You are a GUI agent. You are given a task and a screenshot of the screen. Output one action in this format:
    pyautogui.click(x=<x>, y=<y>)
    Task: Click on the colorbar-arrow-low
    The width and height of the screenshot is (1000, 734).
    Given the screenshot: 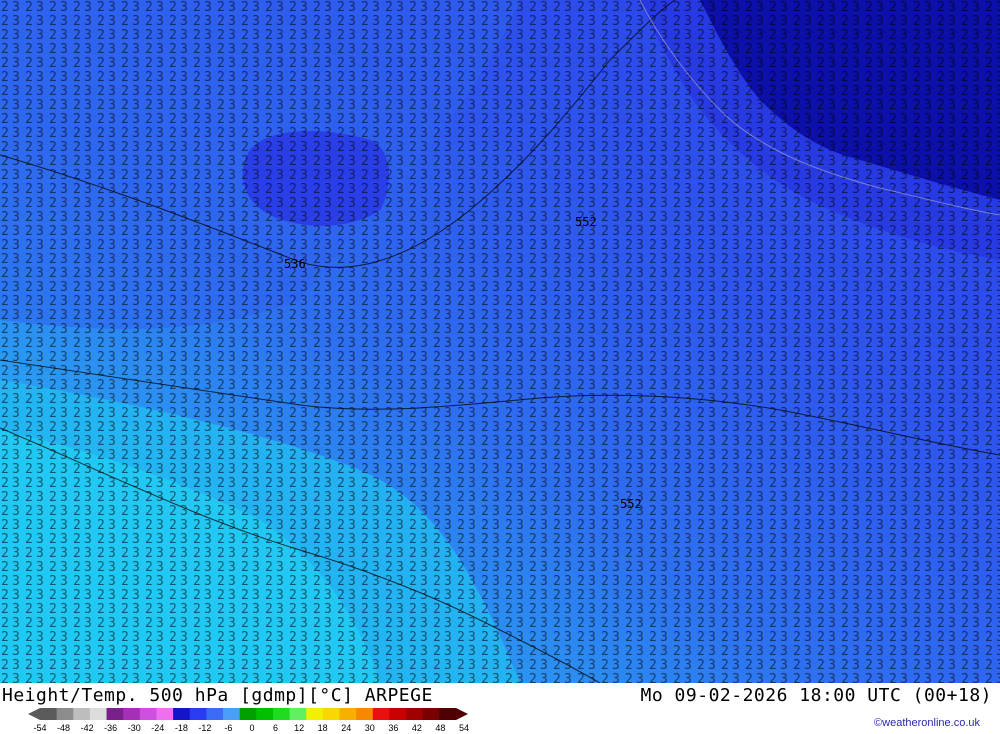 What is the action you would take?
    pyautogui.click(x=34, y=714)
    